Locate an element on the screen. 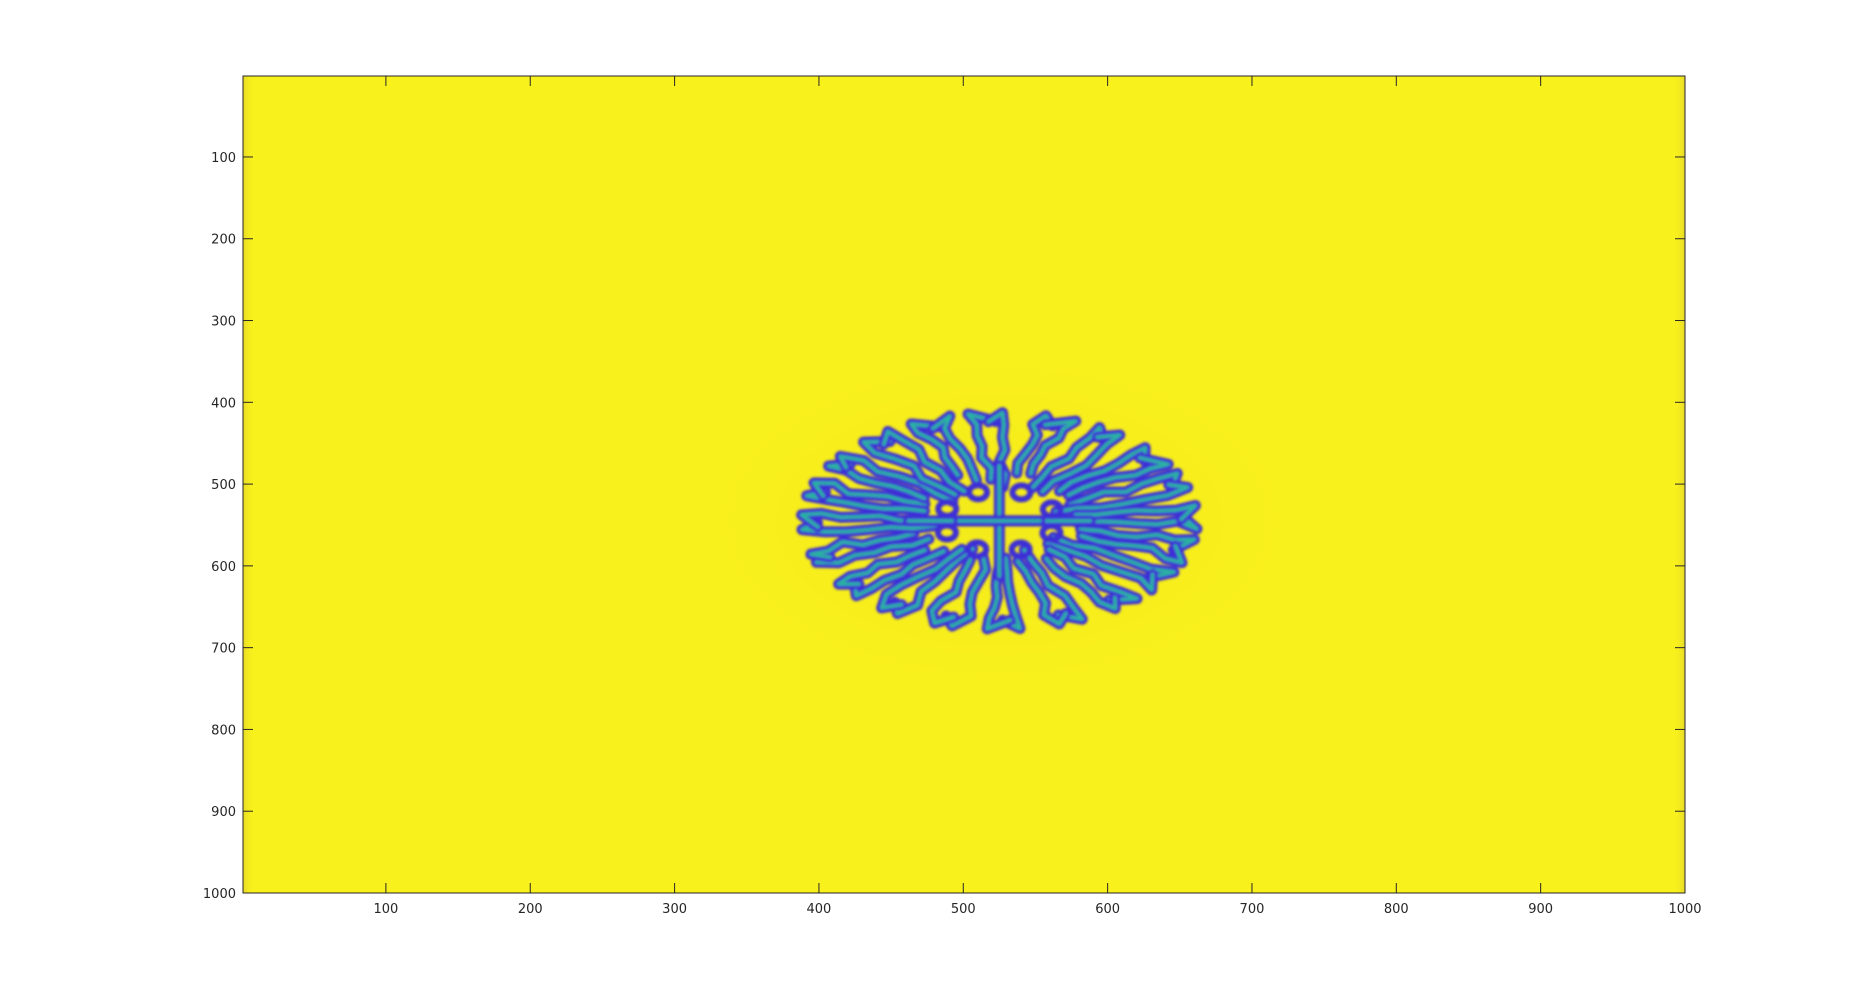  x-tick-label: 100 is located at coordinates (385, 909).